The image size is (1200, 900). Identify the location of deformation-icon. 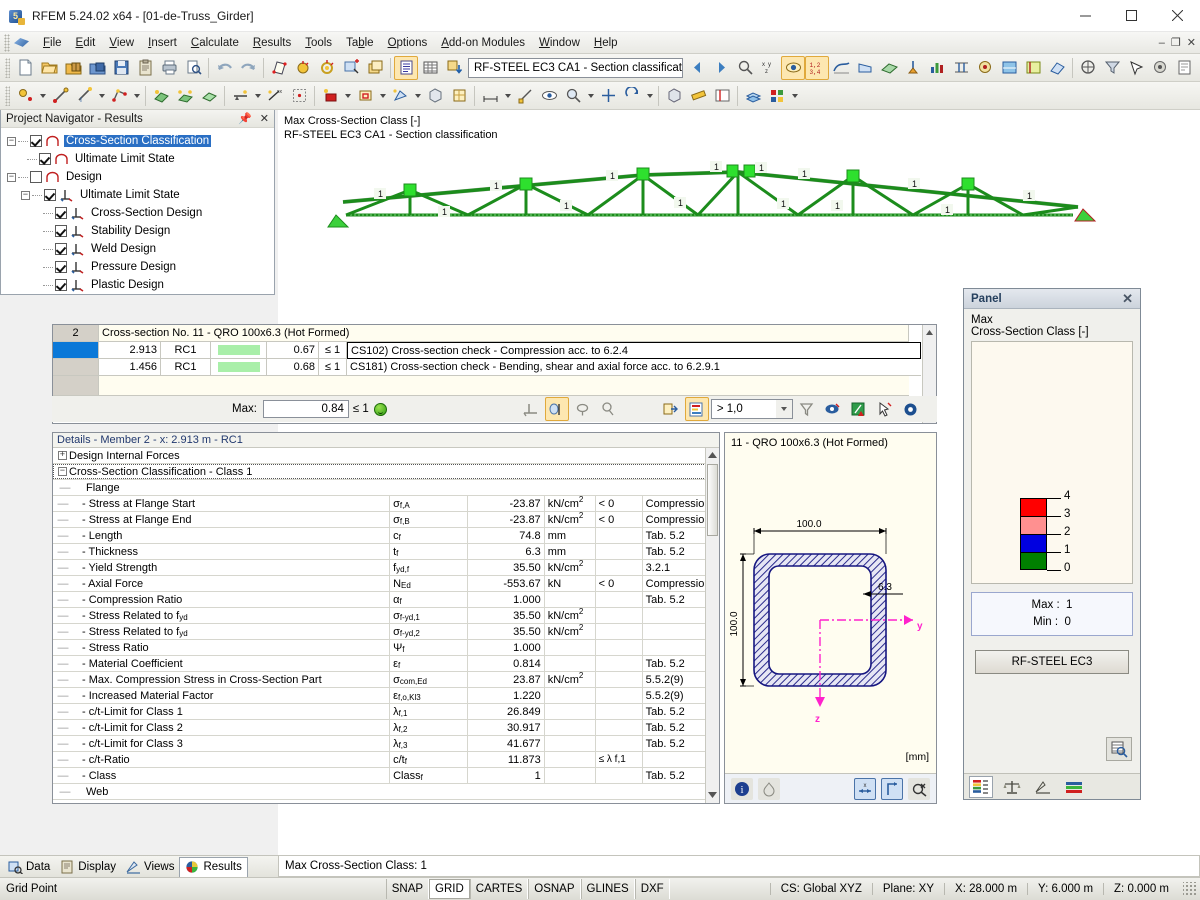
(841, 68).